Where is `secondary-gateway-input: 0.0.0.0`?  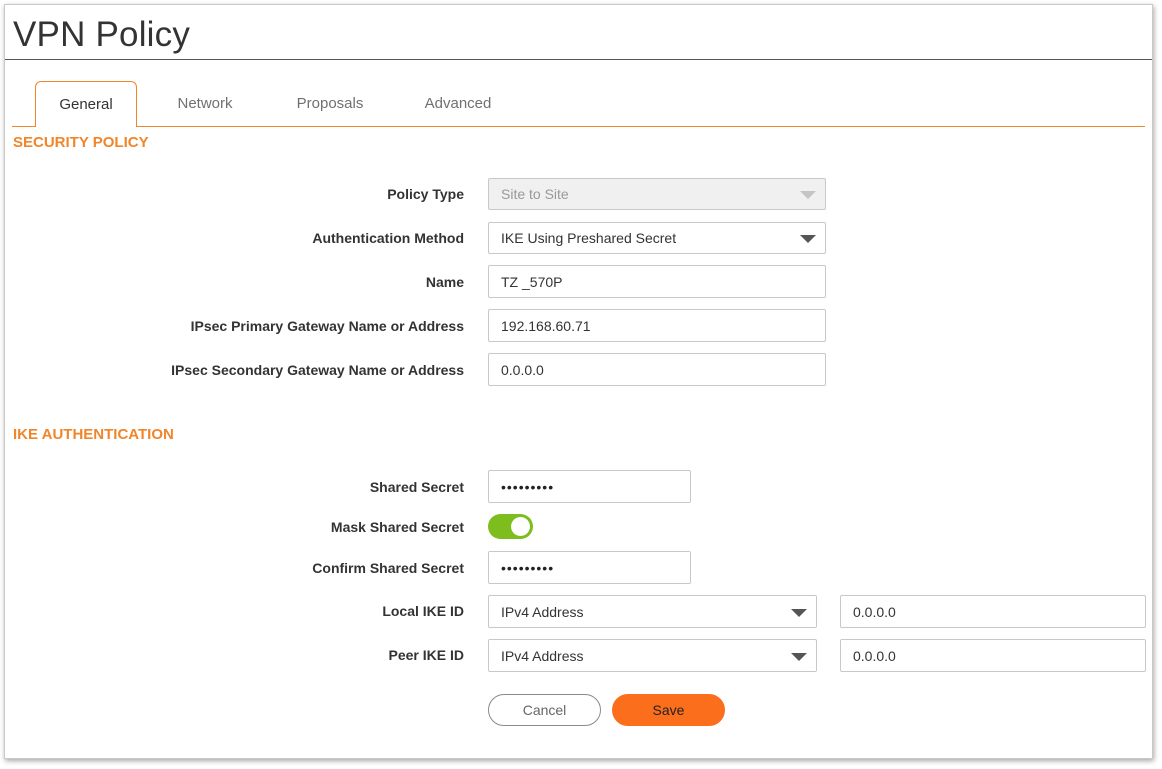
secondary-gateway-input: 0.0.0.0 is located at coordinates (657, 369).